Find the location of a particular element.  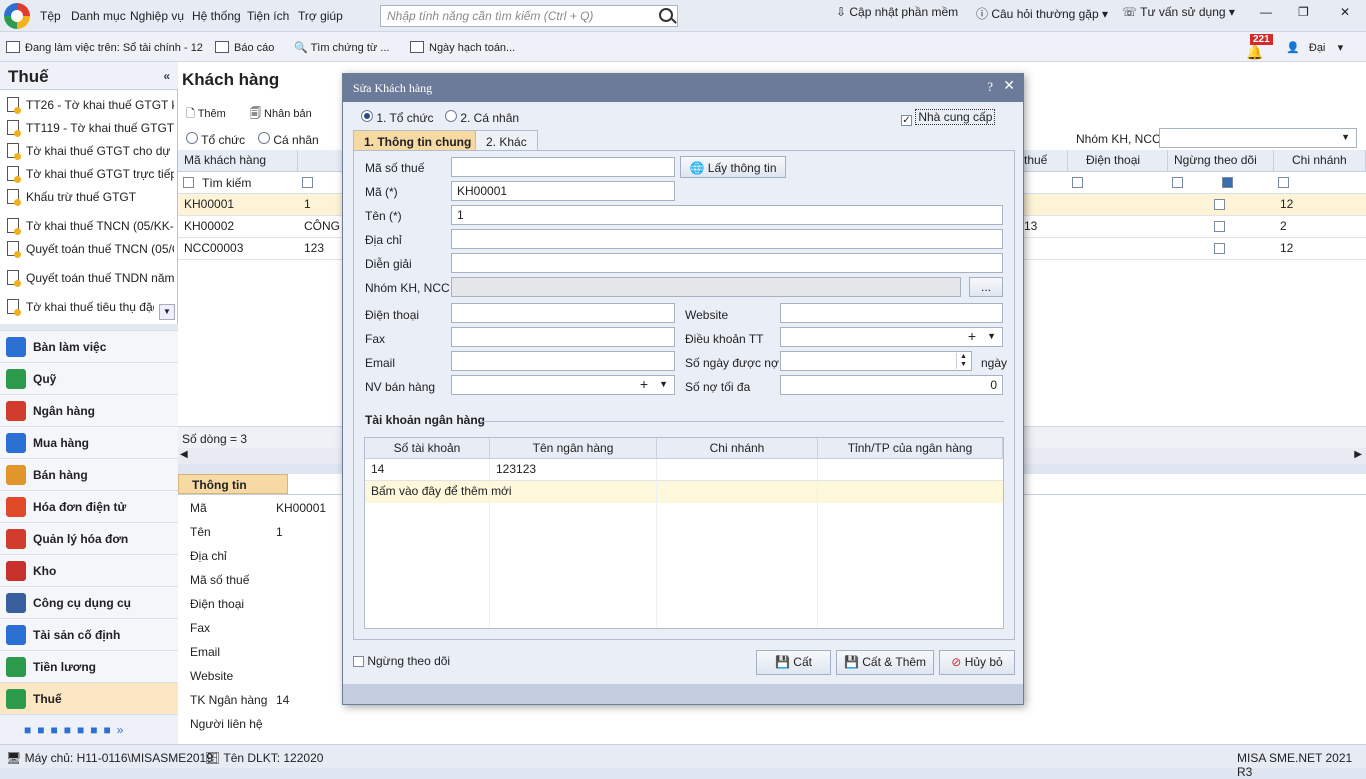

tax-item: Tờ khai thuế TNCN (05/KK-TNCN) is located at coordinates (89, 227).